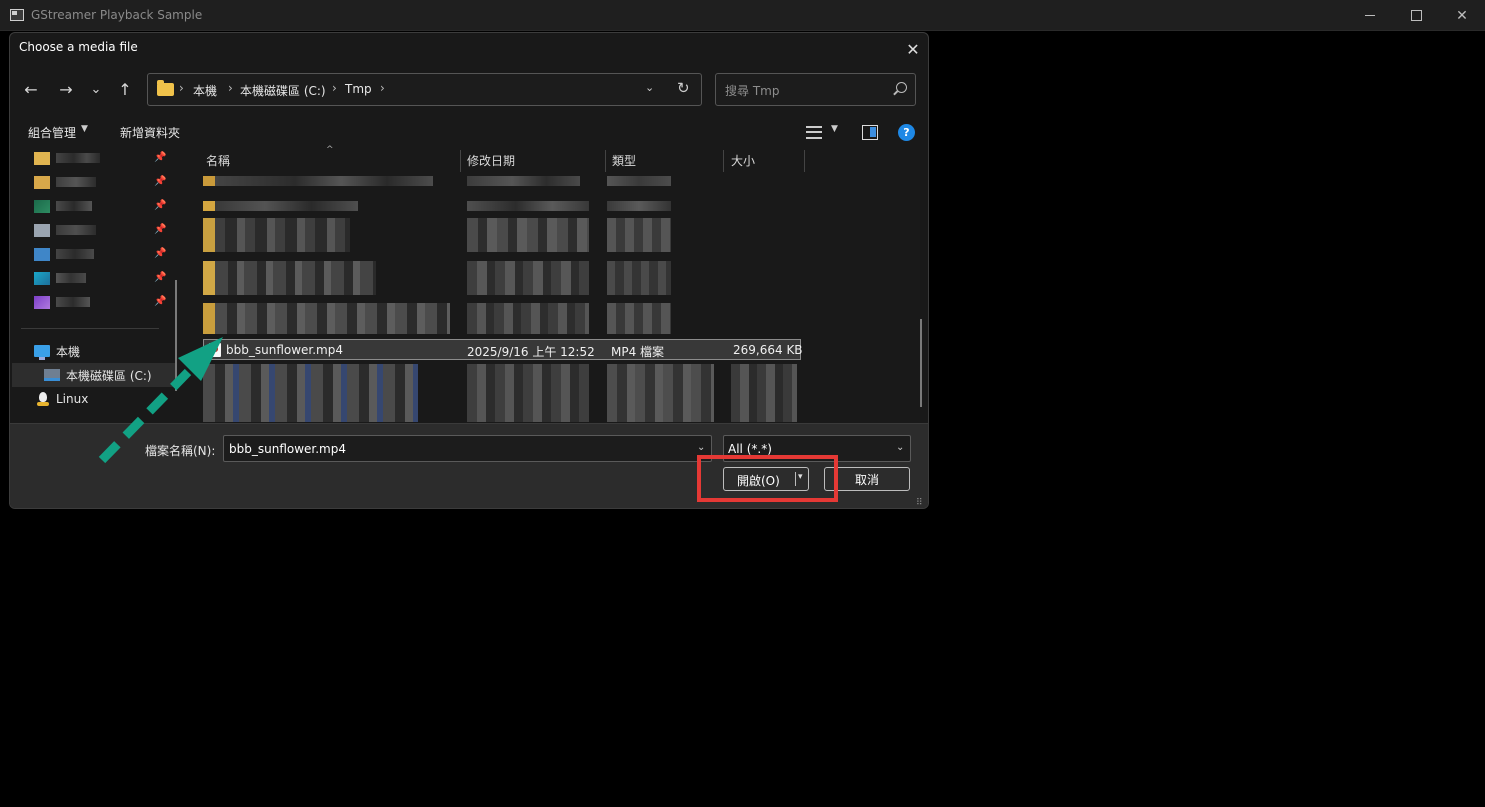 The image size is (1485, 807). I want to click on navigation-pane: 📌 📌 📌 📌 📌 📌 📌 本機 本機磁碟區 (C:) Linux, so click(100, 286).